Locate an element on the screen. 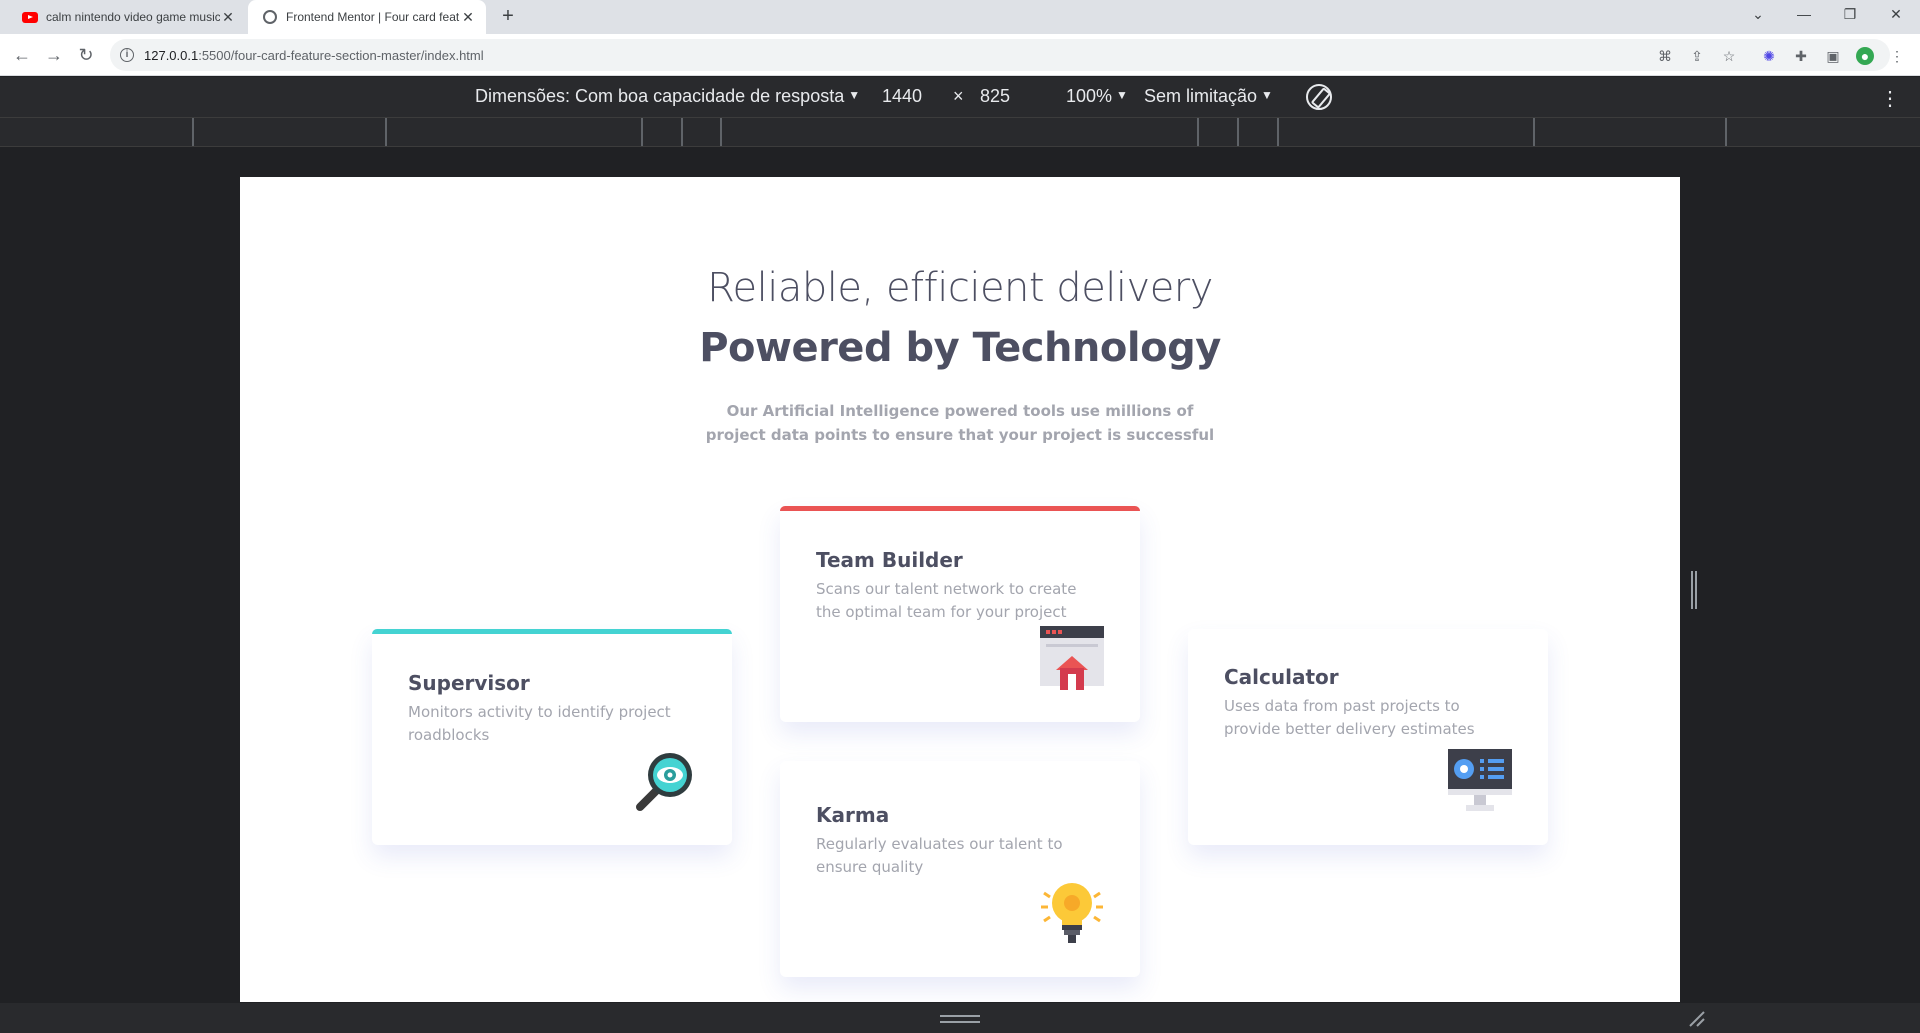 This screenshot has height=1033, width=1920. menu-kebab-icon: ⋮ is located at coordinates (1897, 56).